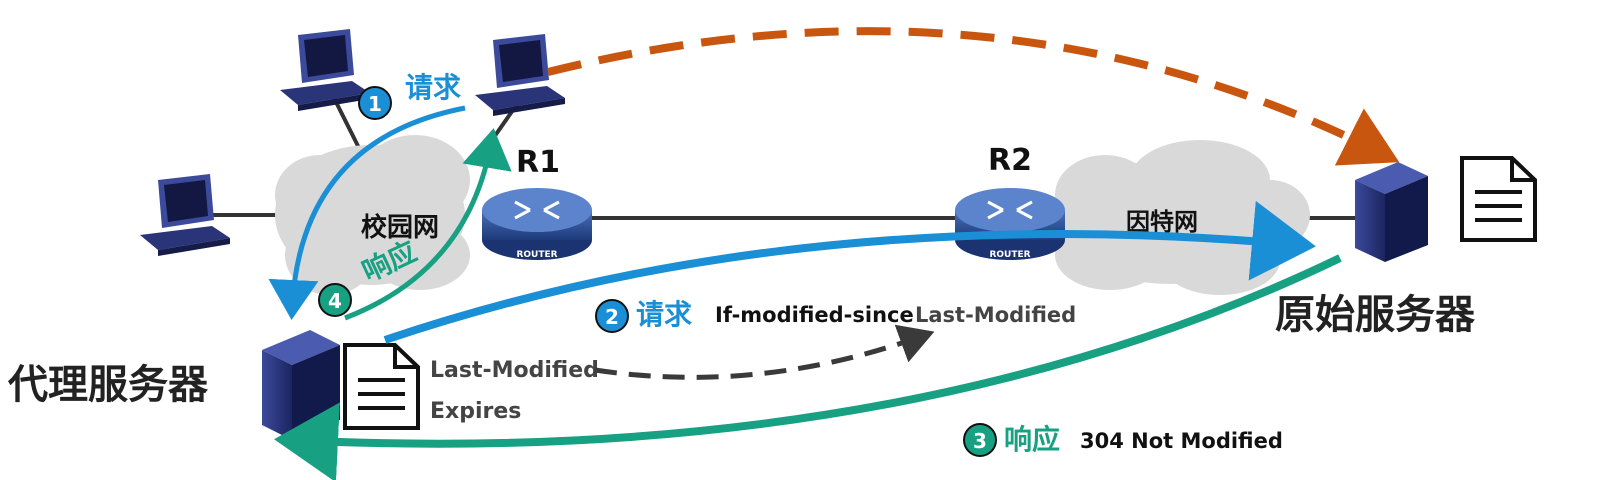  I want to click on router-r2-icon: ROUTER, so click(1010, 224).